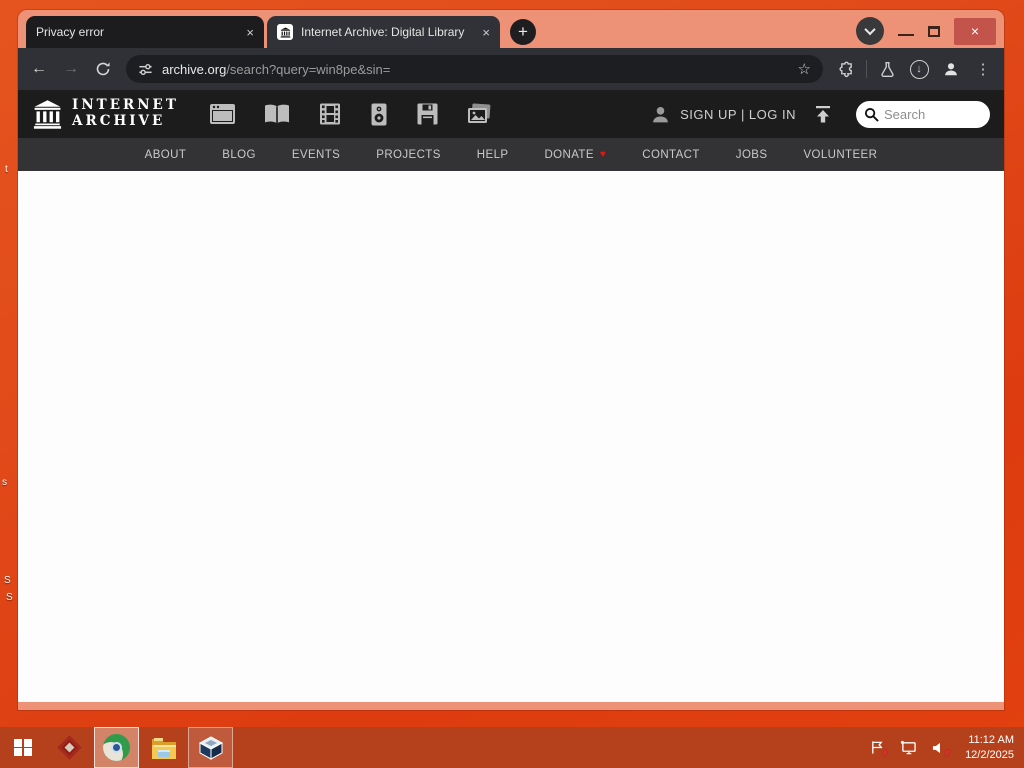 This screenshot has height=768, width=1024. I want to click on nav-label: ABOUT, so click(165, 154).